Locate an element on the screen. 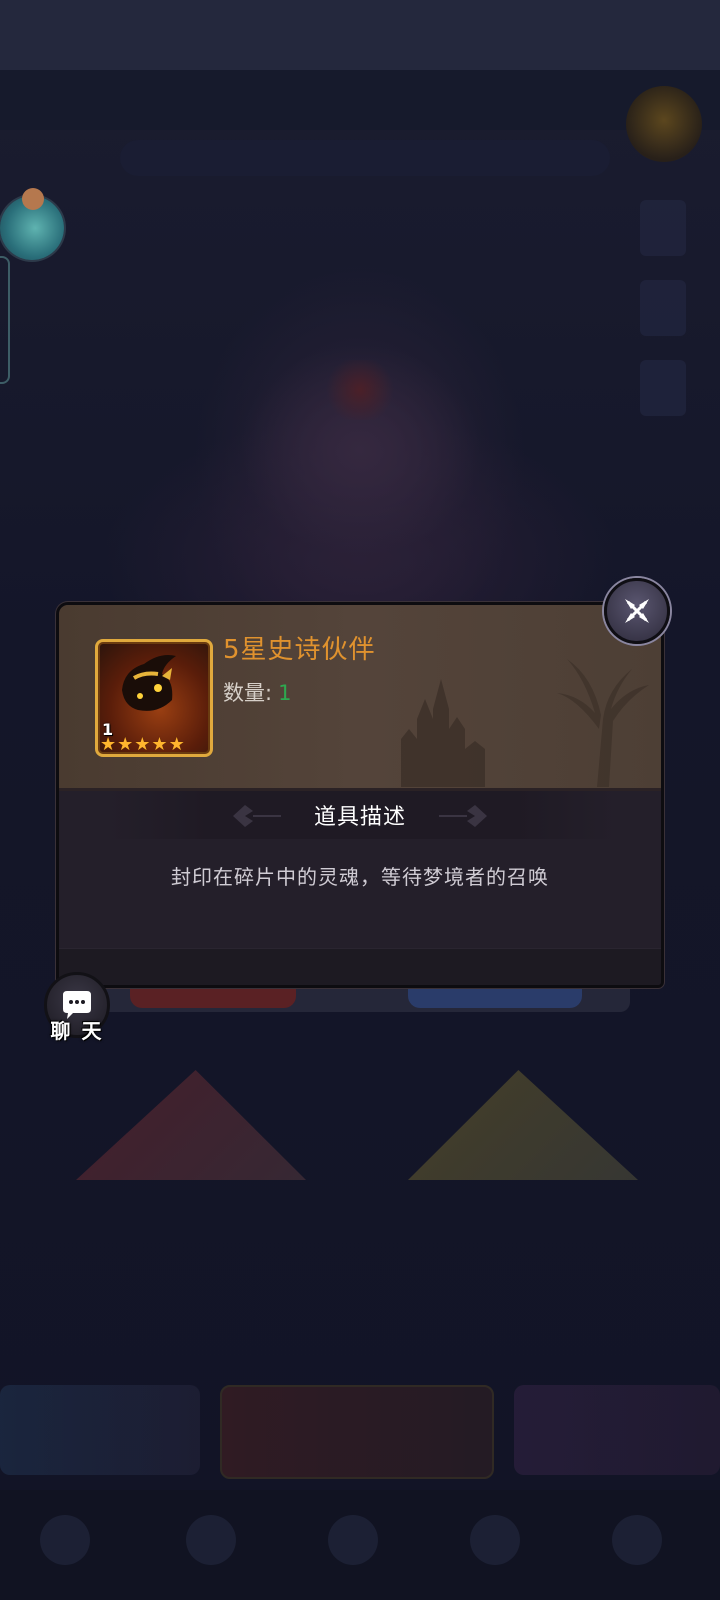 This screenshot has height=1600, width=720. close-button is located at coordinates (637, 611).